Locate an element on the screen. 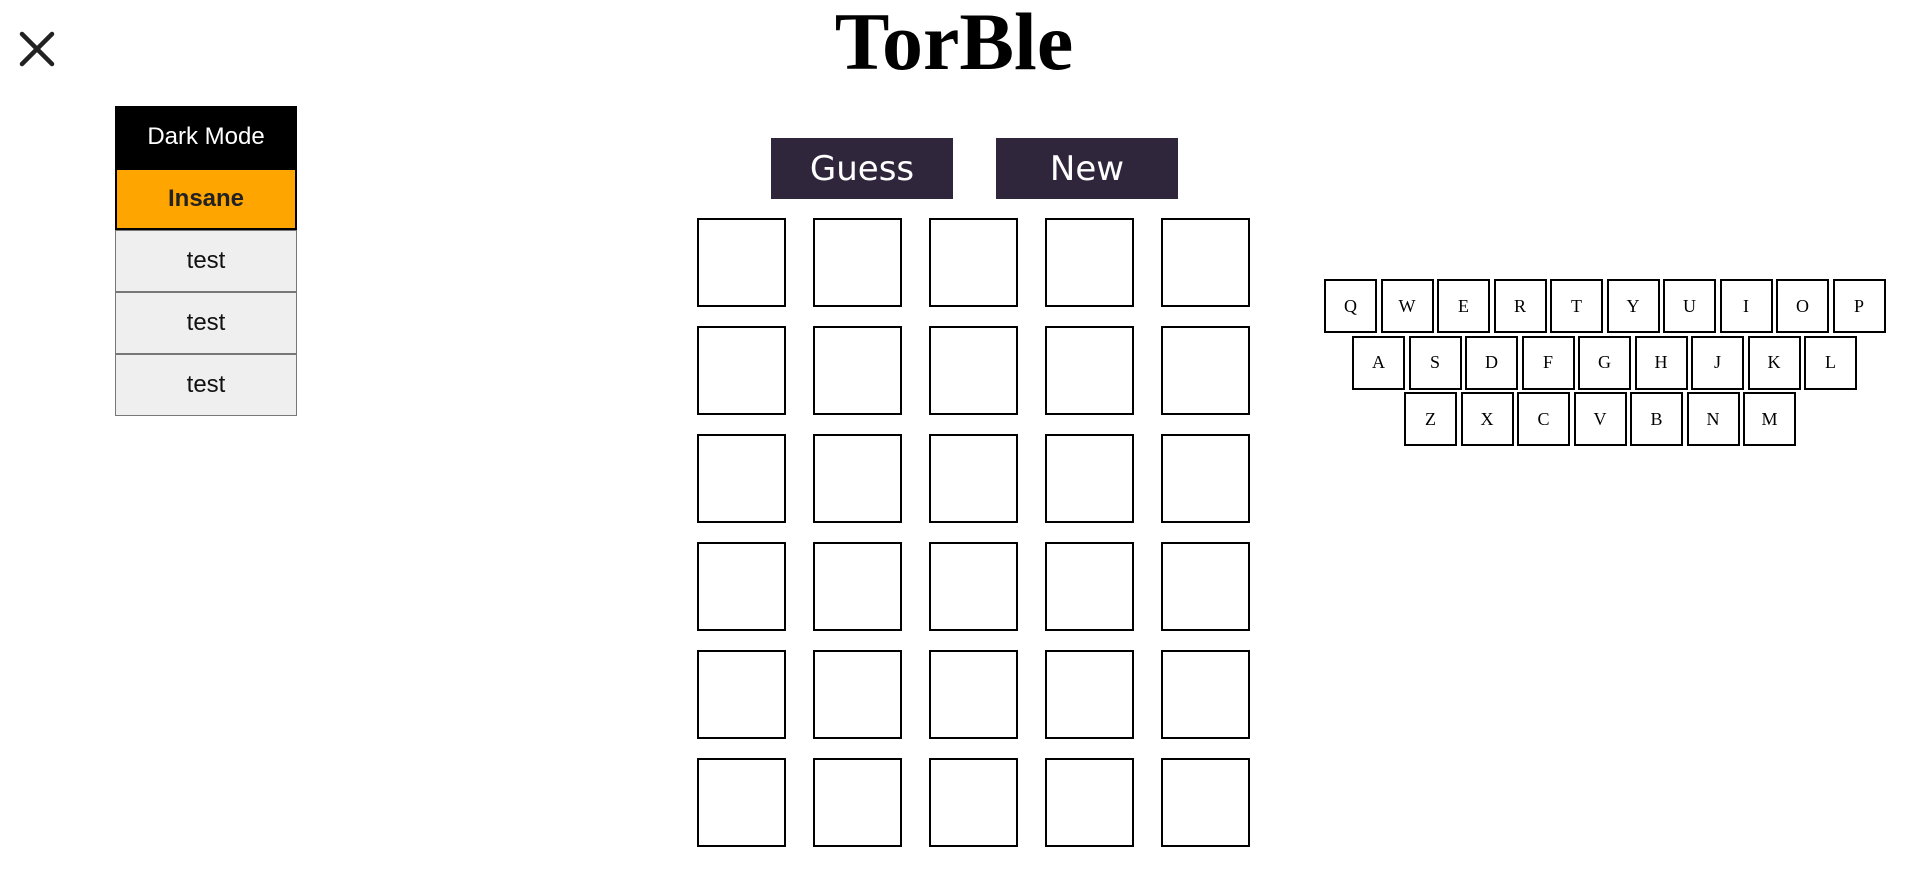 The image size is (1908, 877). key-g: G is located at coordinates (1604, 362).